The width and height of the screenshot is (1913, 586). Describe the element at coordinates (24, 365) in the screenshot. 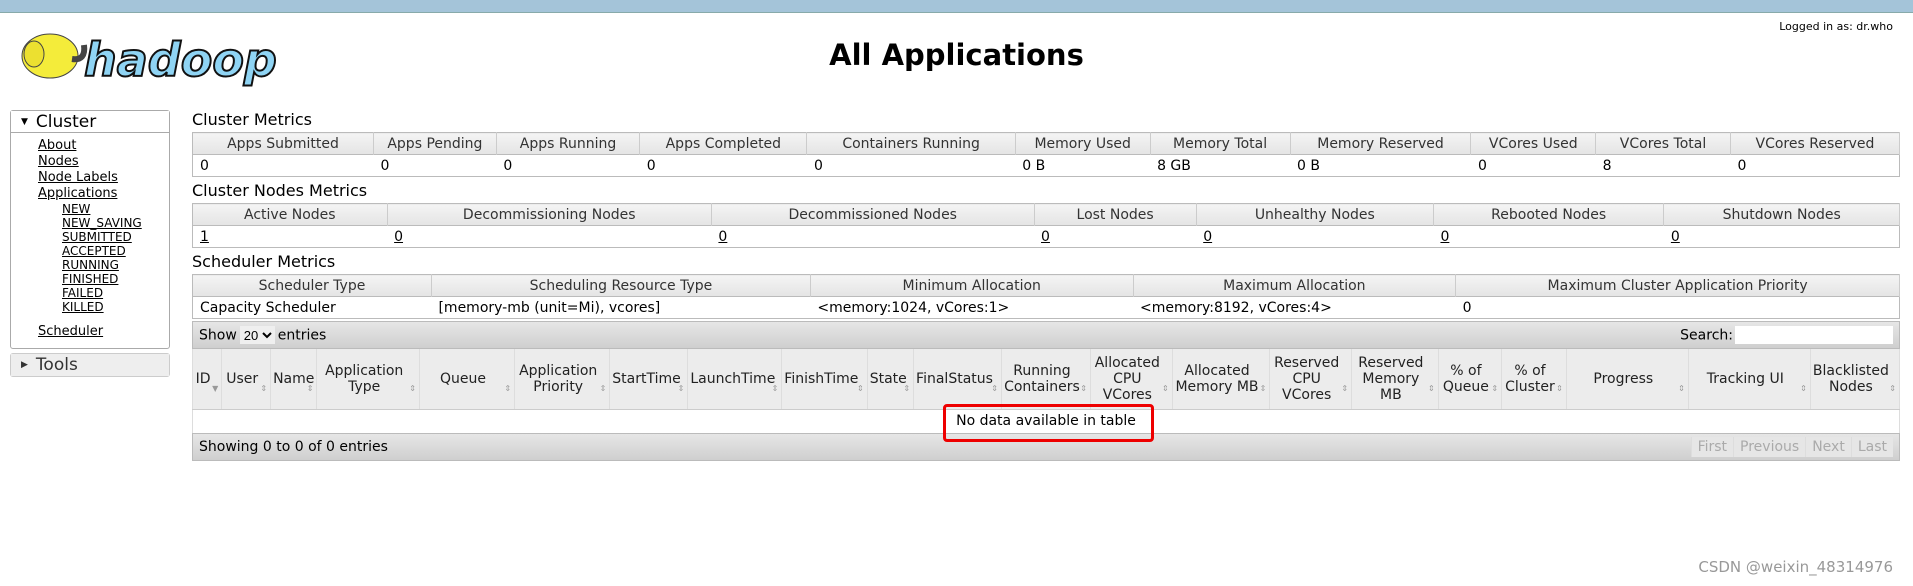

I see `caret-right-icon: ▶` at that location.